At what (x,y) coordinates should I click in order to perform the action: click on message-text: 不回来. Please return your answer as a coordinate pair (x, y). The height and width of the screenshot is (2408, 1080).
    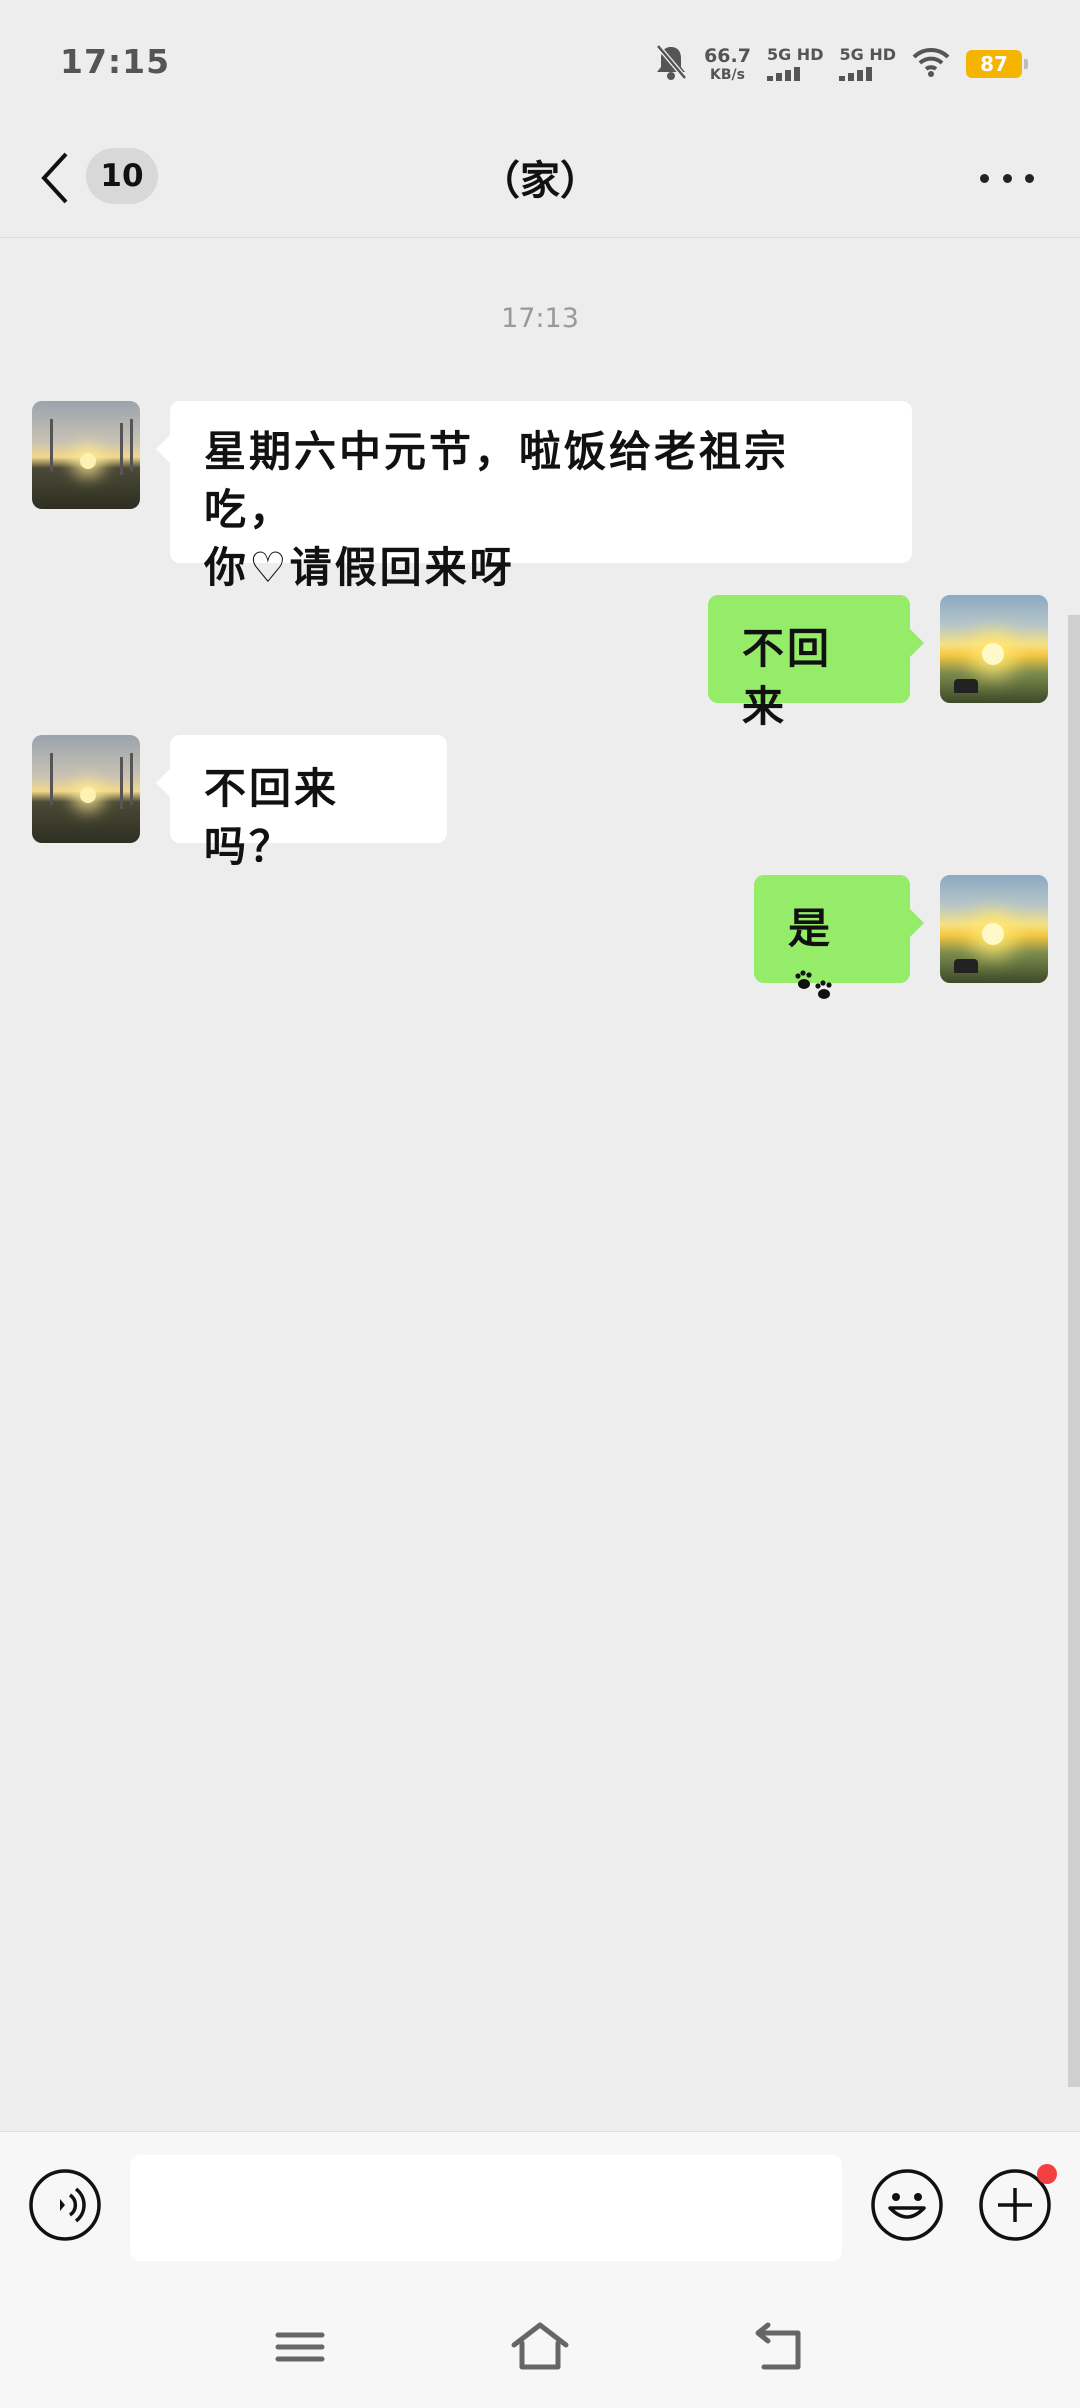
    Looking at the image, I should click on (787, 677).